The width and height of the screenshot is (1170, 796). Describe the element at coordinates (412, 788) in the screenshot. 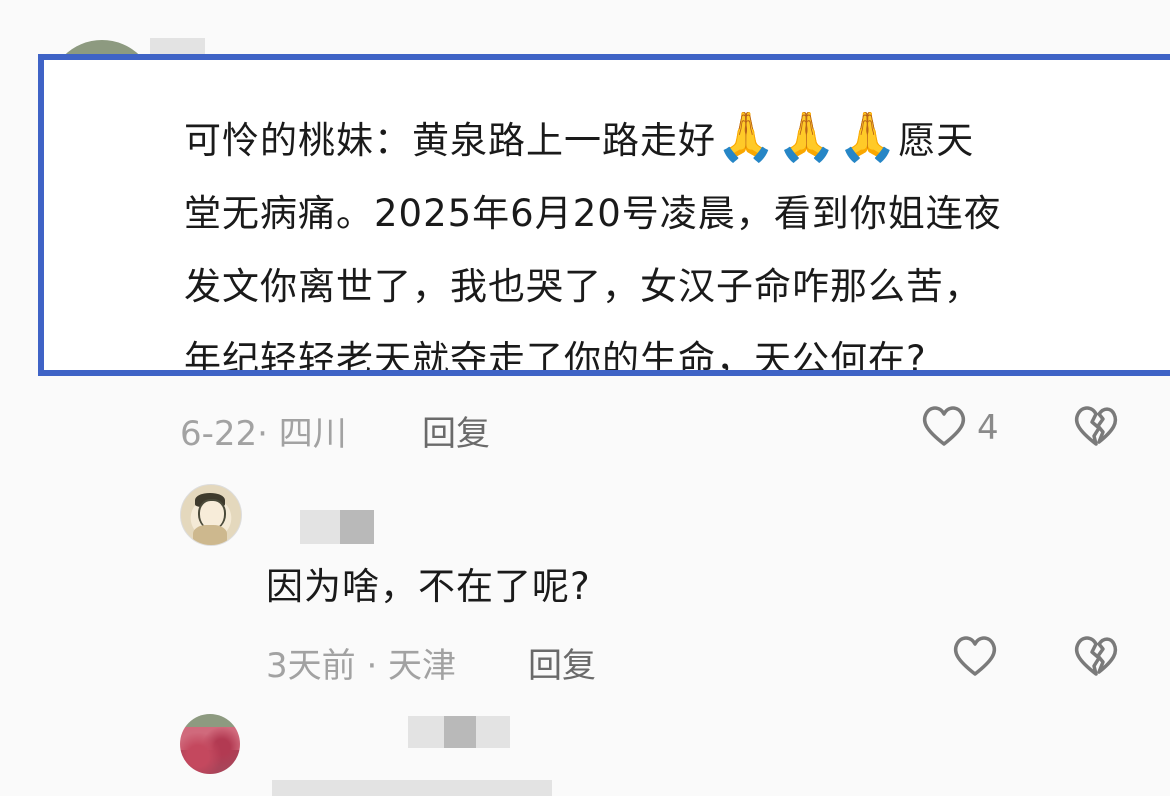

I see `comment-text-partial` at that location.